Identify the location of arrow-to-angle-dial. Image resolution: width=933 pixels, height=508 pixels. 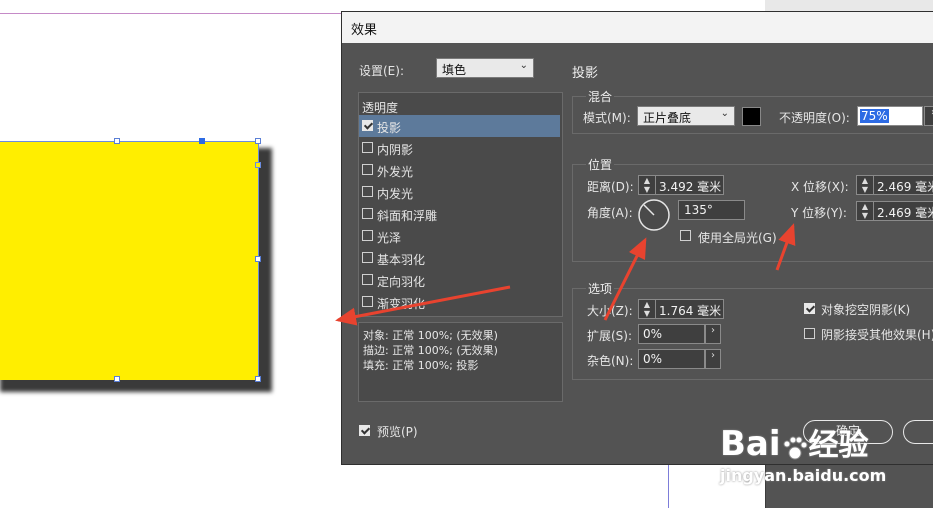
(625, 279).